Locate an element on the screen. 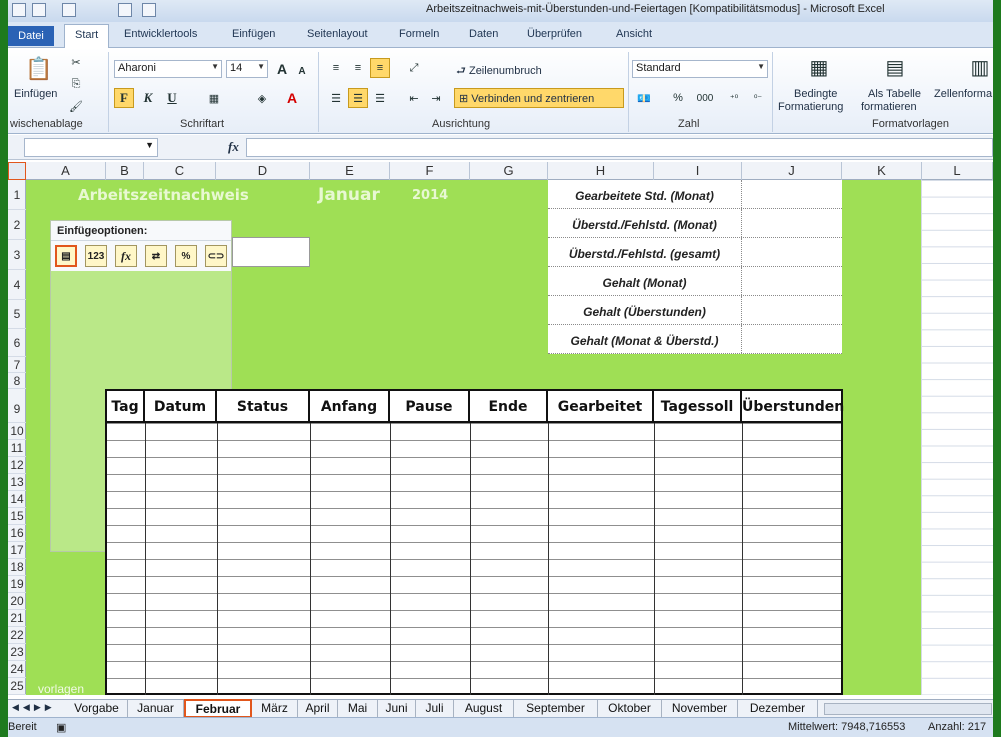 This screenshot has height=737, width=1001. italic-button: K is located at coordinates (148, 98).